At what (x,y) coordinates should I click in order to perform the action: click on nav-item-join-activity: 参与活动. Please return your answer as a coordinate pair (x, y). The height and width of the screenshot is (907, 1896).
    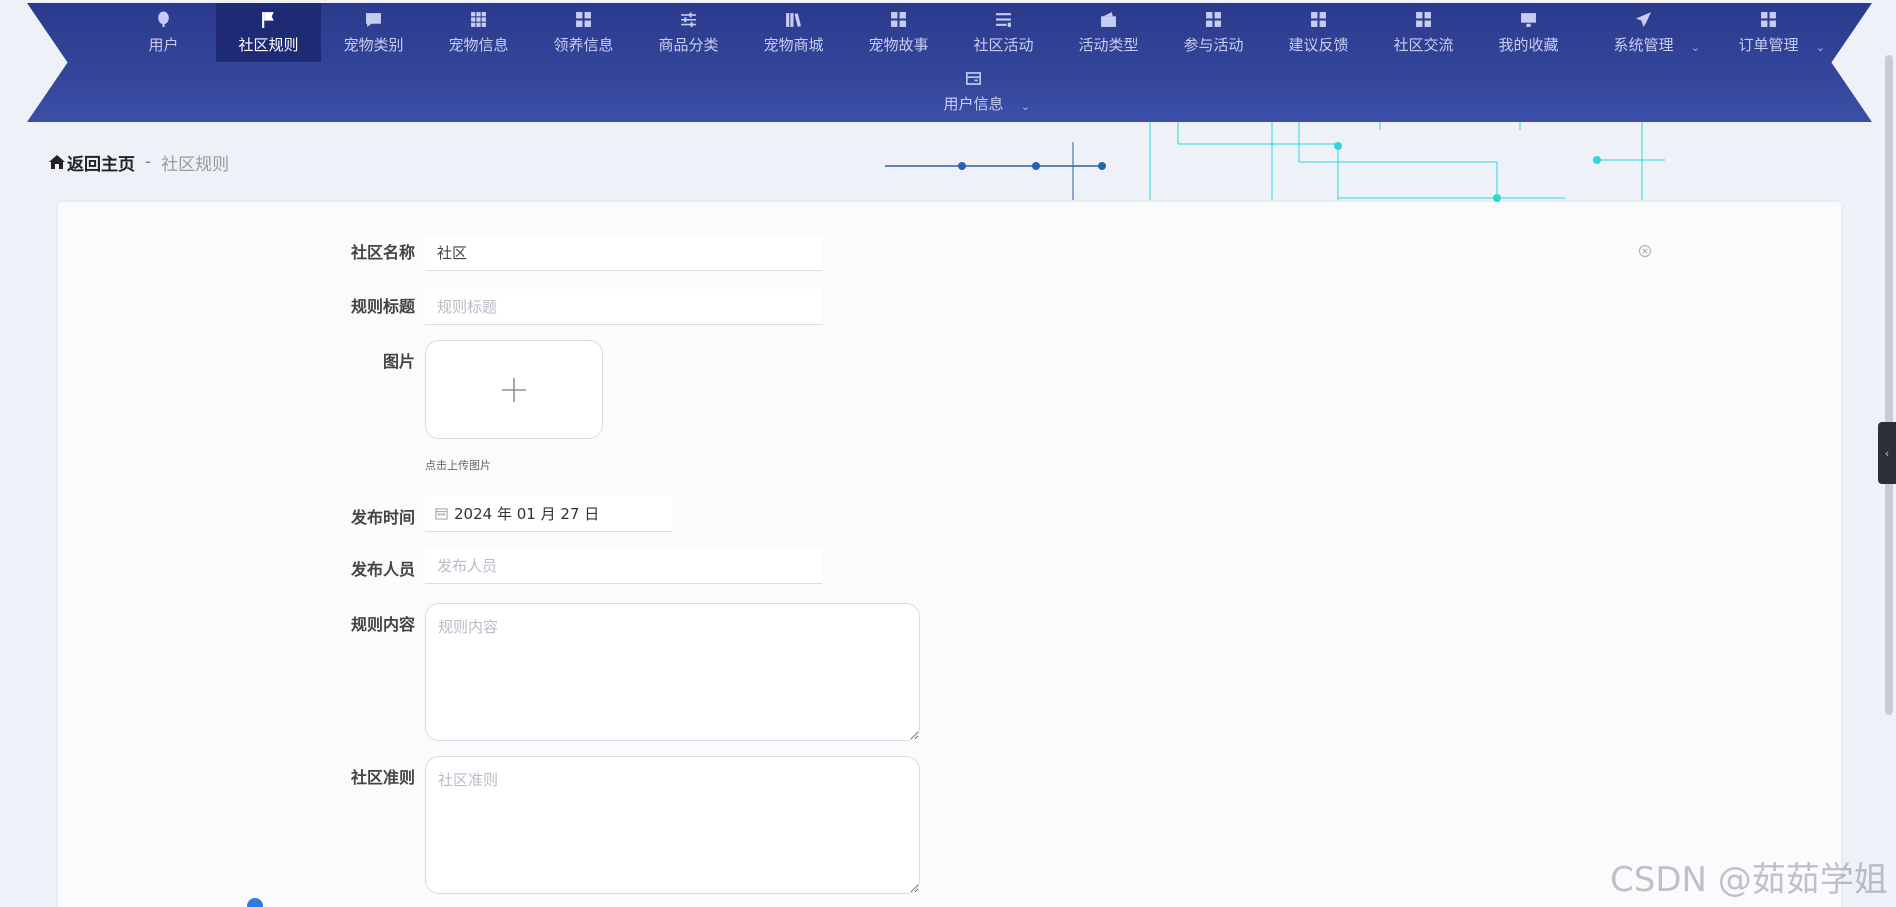
    Looking at the image, I should click on (1213, 32).